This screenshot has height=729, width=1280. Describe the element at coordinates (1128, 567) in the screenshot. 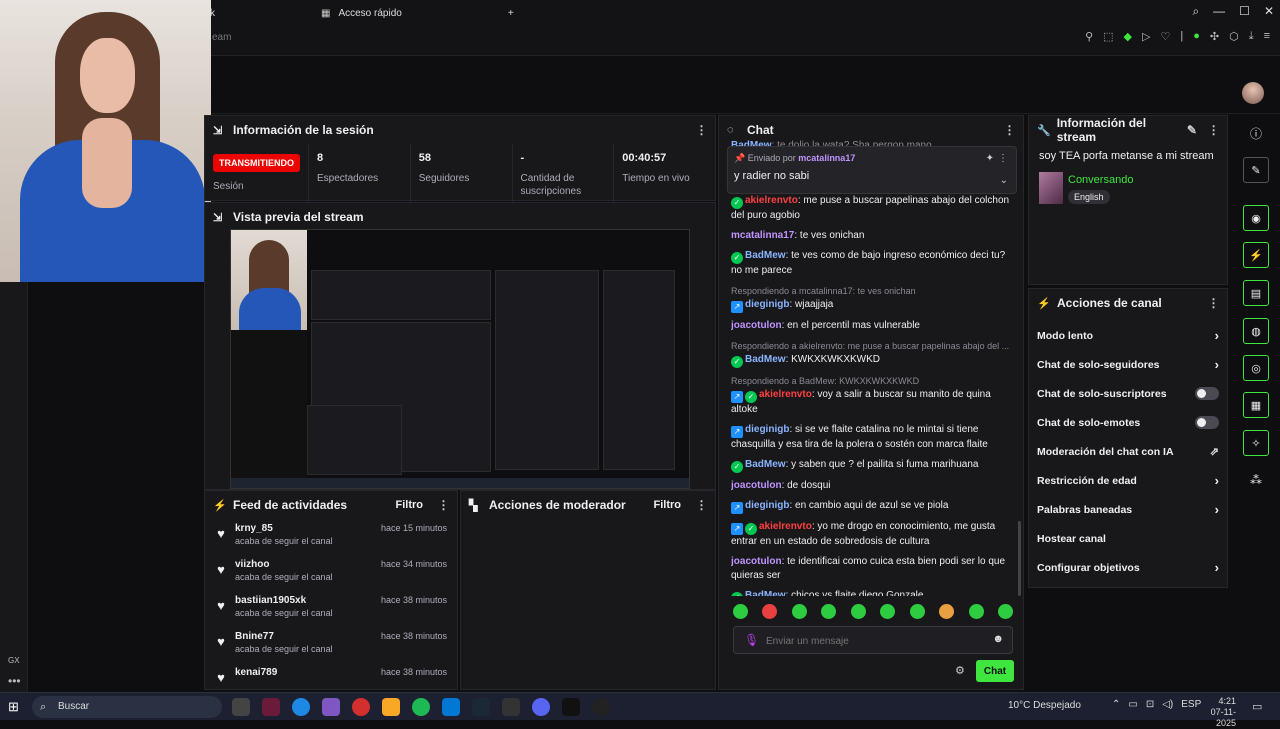

I see `action-set-goals: Configurar objetivos ›` at that location.